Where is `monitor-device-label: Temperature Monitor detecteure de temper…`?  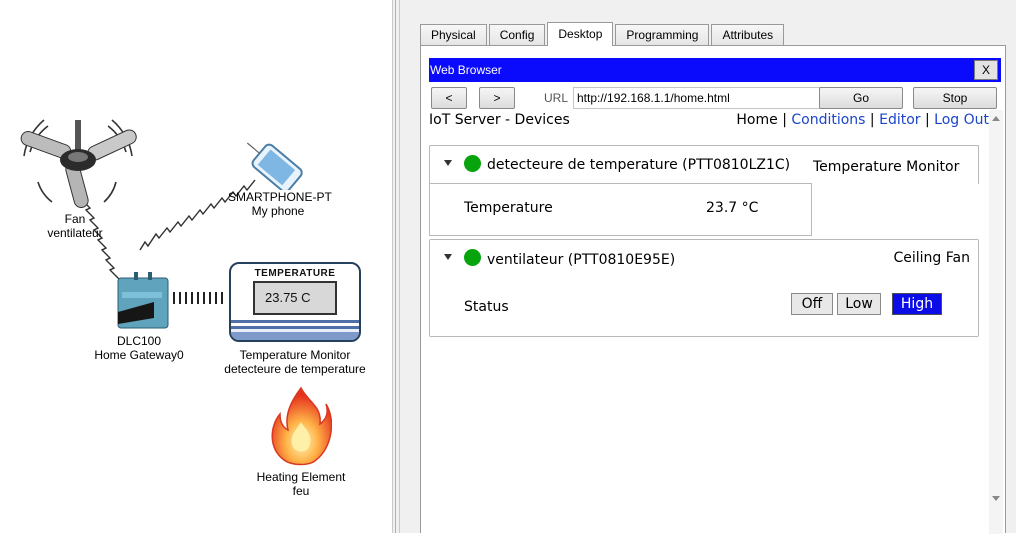 monitor-device-label: Temperature Monitor detecteure de temper… is located at coordinates (295, 362).